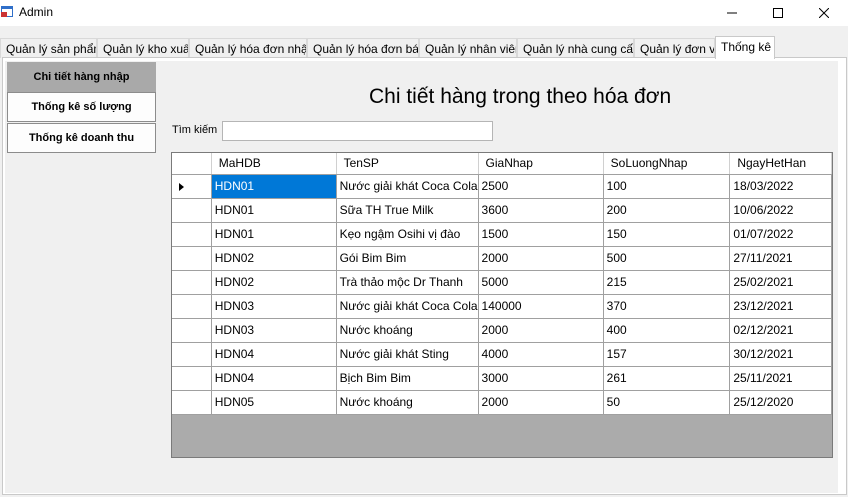 The width and height of the screenshot is (848, 497). Describe the element at coordinates (363, 48) in the screenshot. I see `tab-sales-invoice: Quản lý hóa đơn bán` at that location.